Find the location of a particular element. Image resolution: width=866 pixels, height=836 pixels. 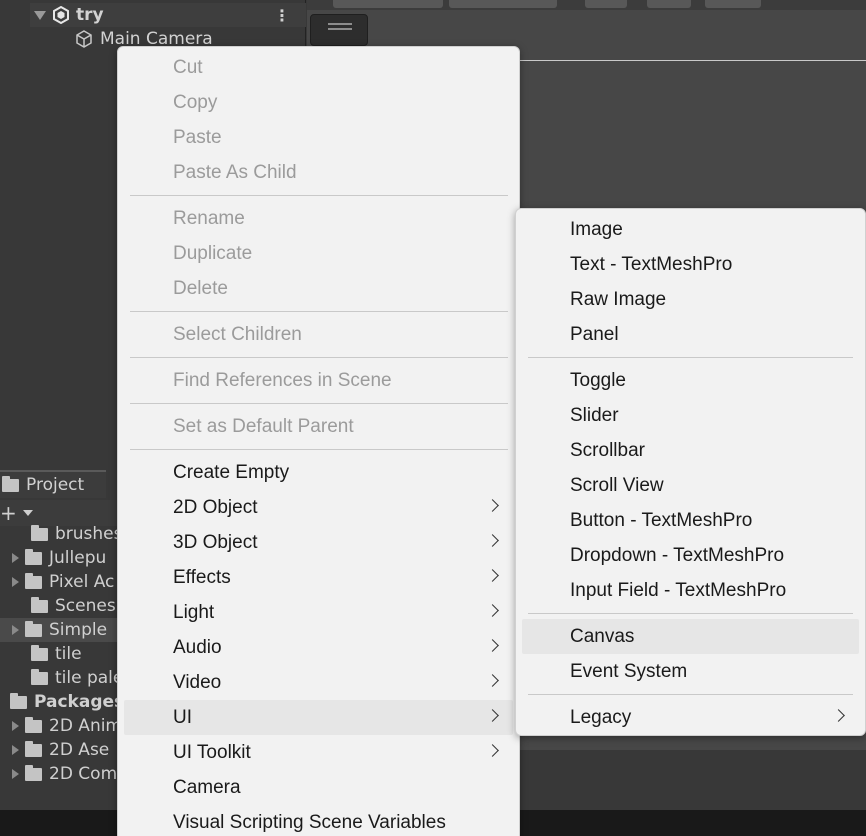

submenu-item-button-textmeshpro: Button - TextMeshPro is located at coordinates (690, 520).